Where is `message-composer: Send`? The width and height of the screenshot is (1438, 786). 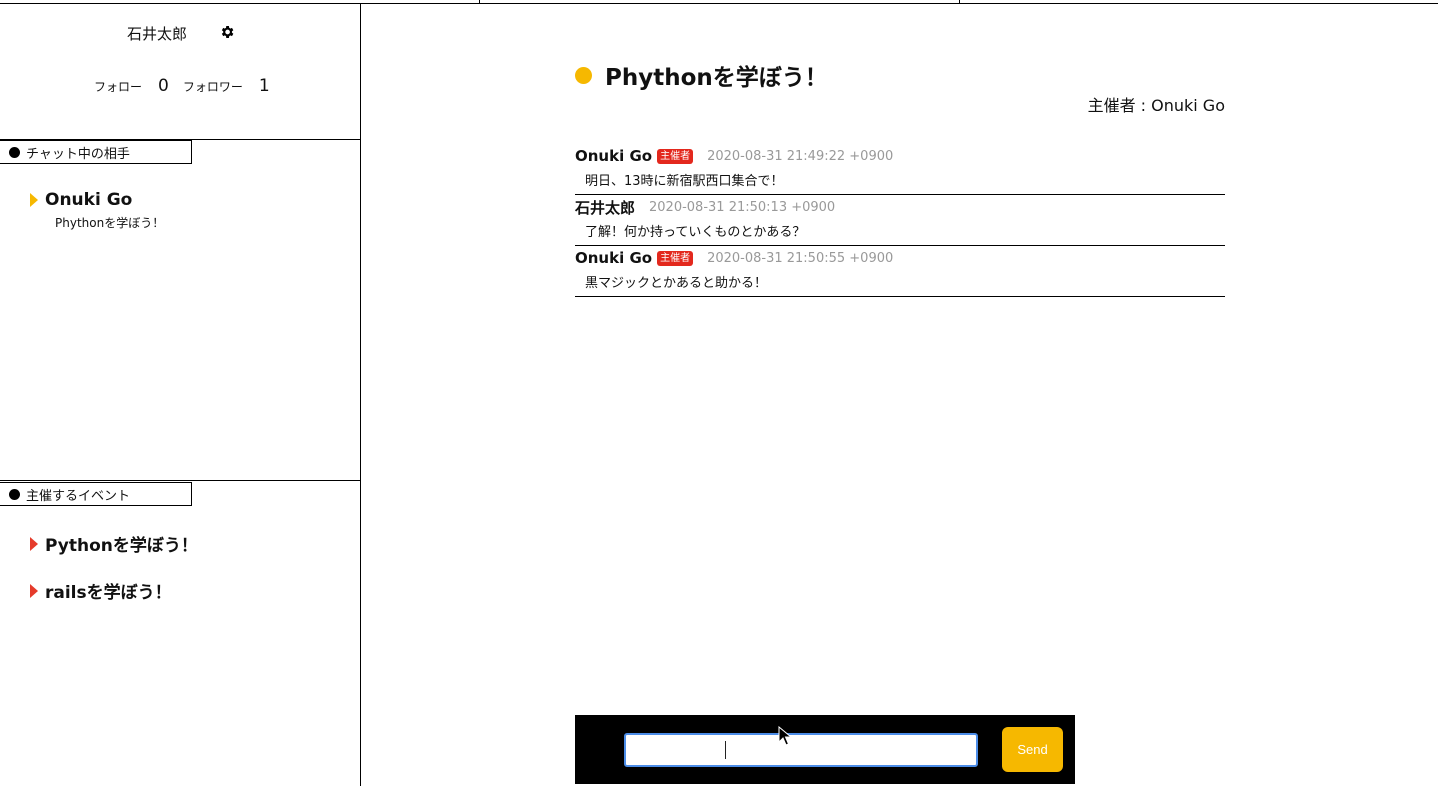
message-composer: Send is located at coordinates (825, 749).